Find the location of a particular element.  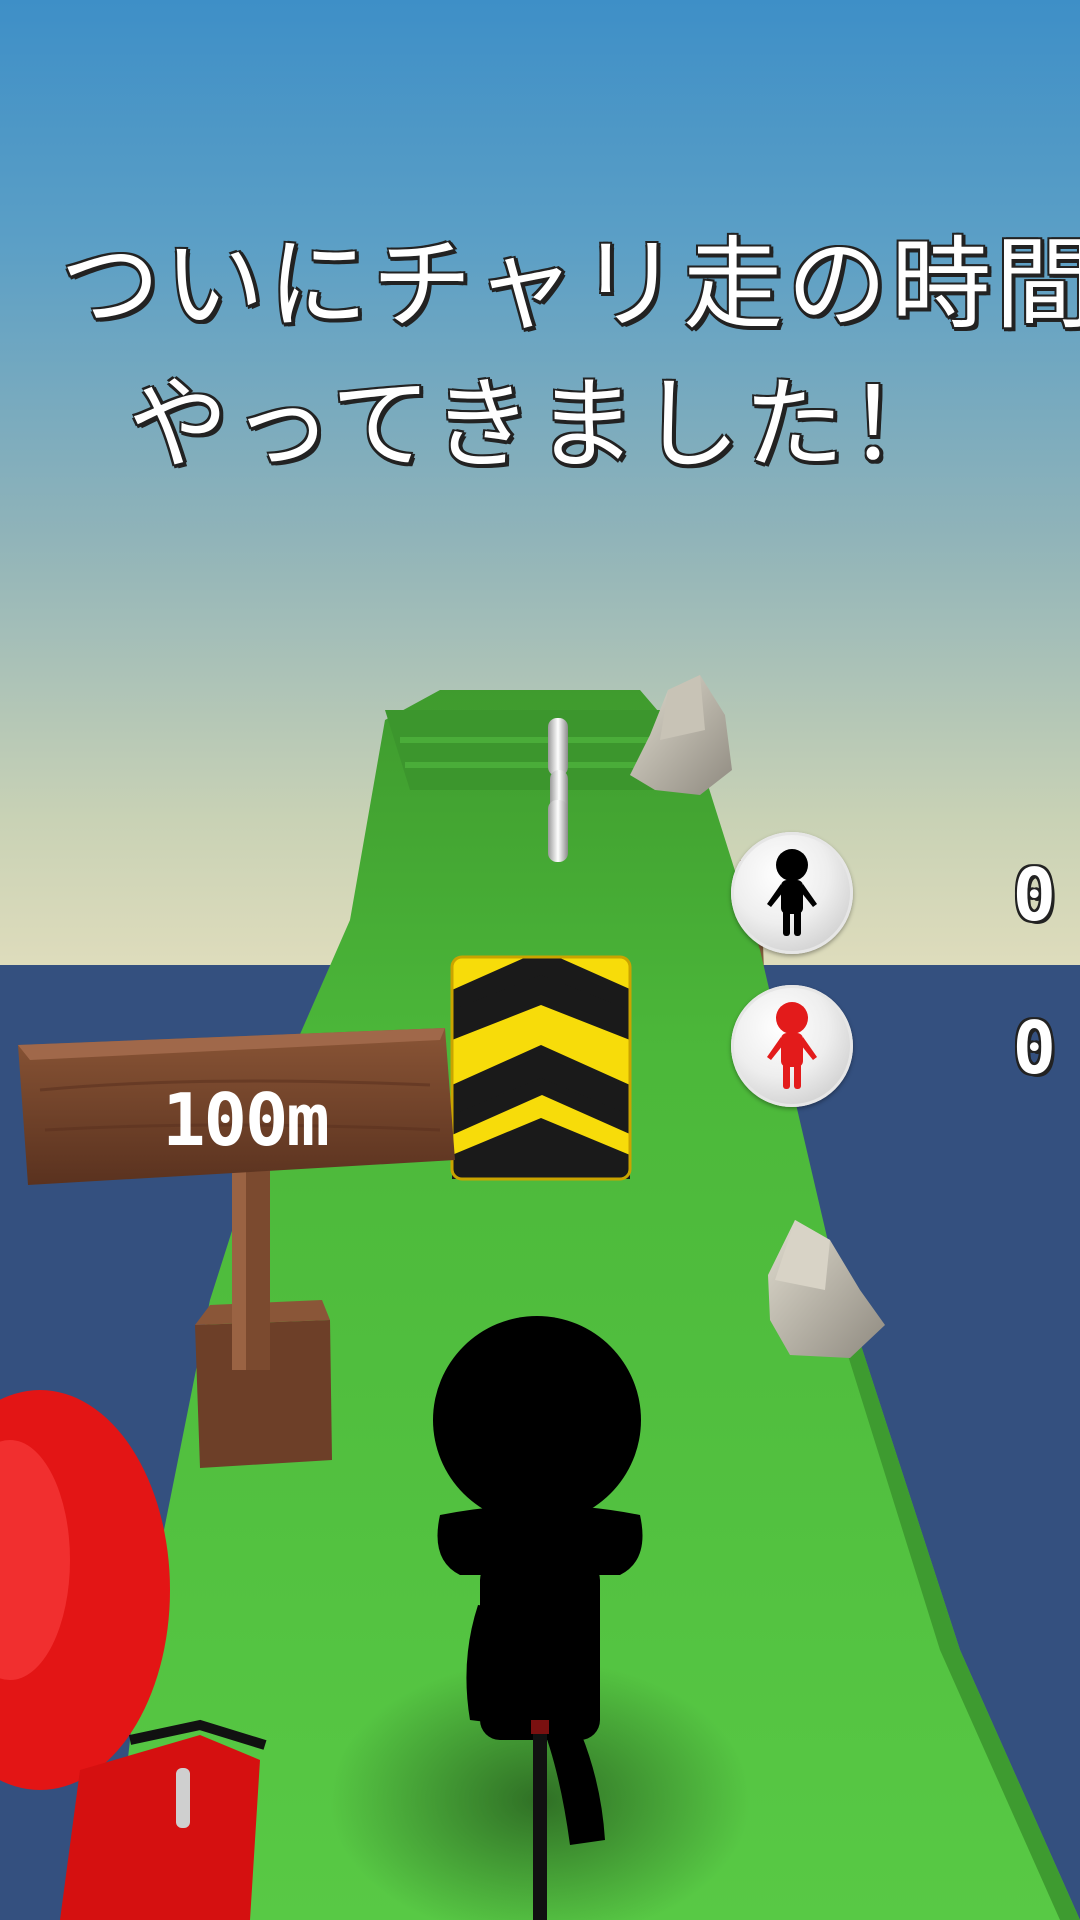

stickman-red-icon is located at coordinates (792, 1045).